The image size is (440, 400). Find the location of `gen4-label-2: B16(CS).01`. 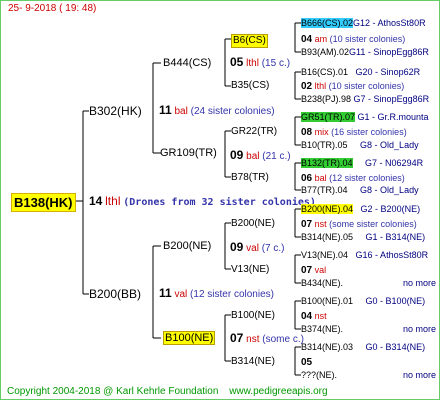

gen4-label-2: B16(CS).01 is located at coordinates (324, 72).